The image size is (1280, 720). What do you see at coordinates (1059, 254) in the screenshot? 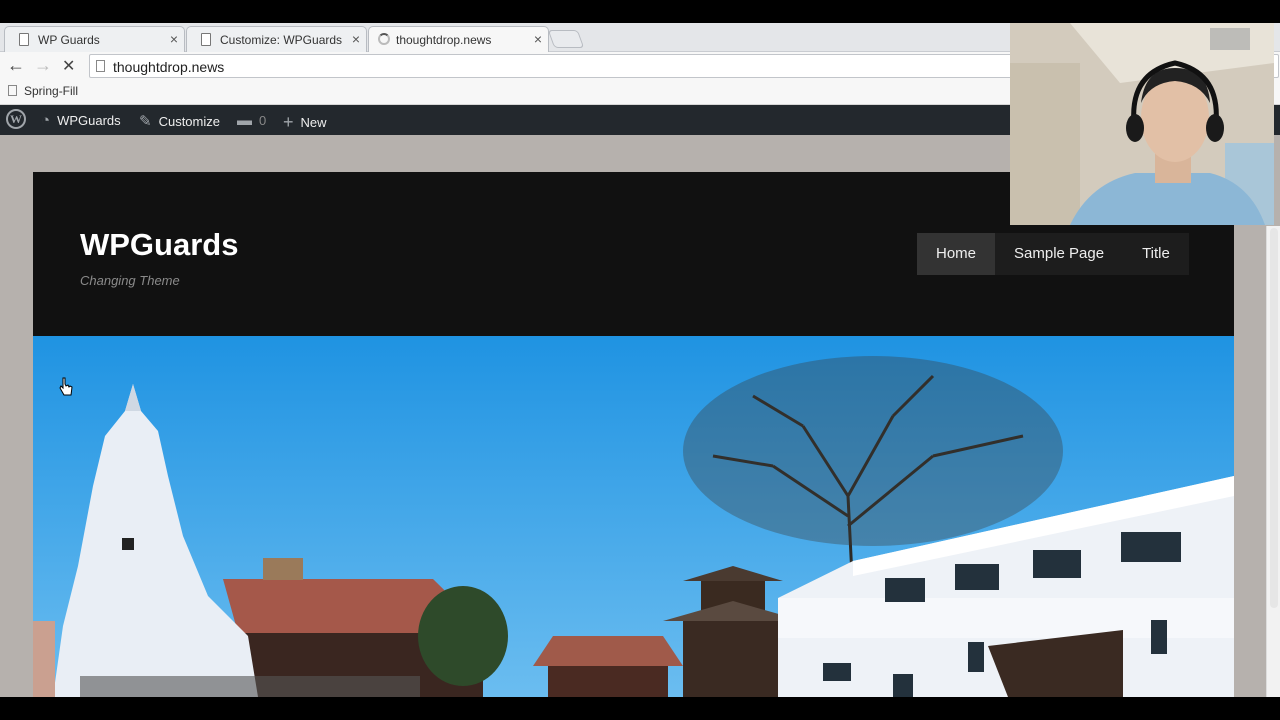
I see `nav-item-sample-page: Sample Page` at bounding box center [1059, 254].